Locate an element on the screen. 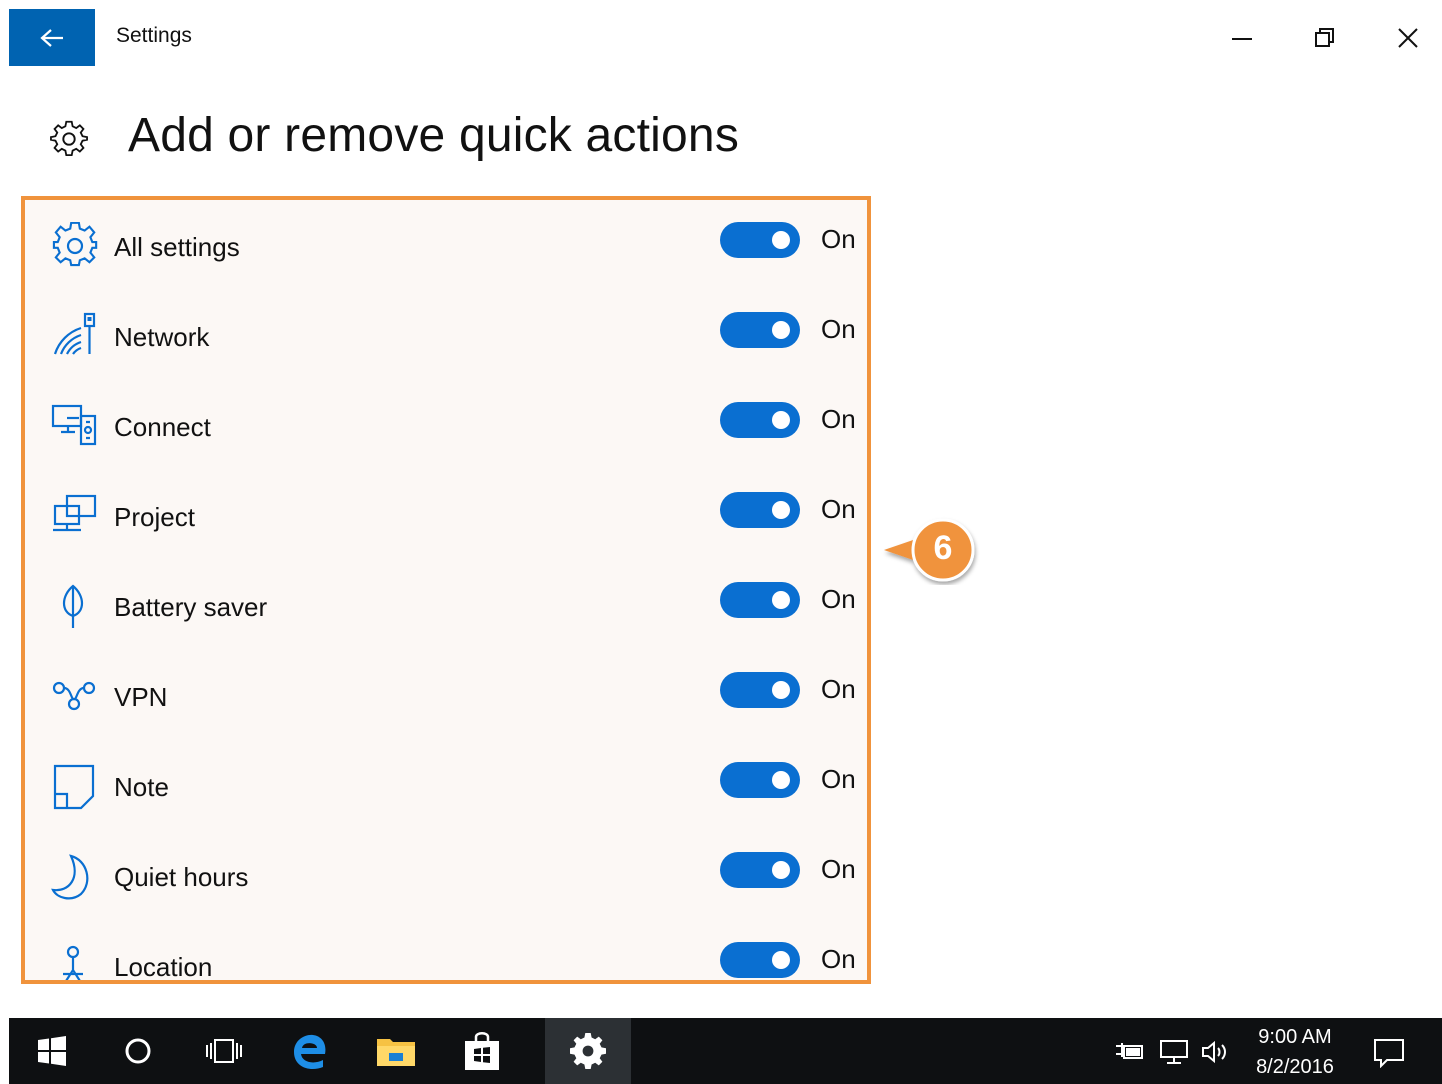 The image size is (1442, 1084). vpn-toggle is located at coordinates (760, 690).